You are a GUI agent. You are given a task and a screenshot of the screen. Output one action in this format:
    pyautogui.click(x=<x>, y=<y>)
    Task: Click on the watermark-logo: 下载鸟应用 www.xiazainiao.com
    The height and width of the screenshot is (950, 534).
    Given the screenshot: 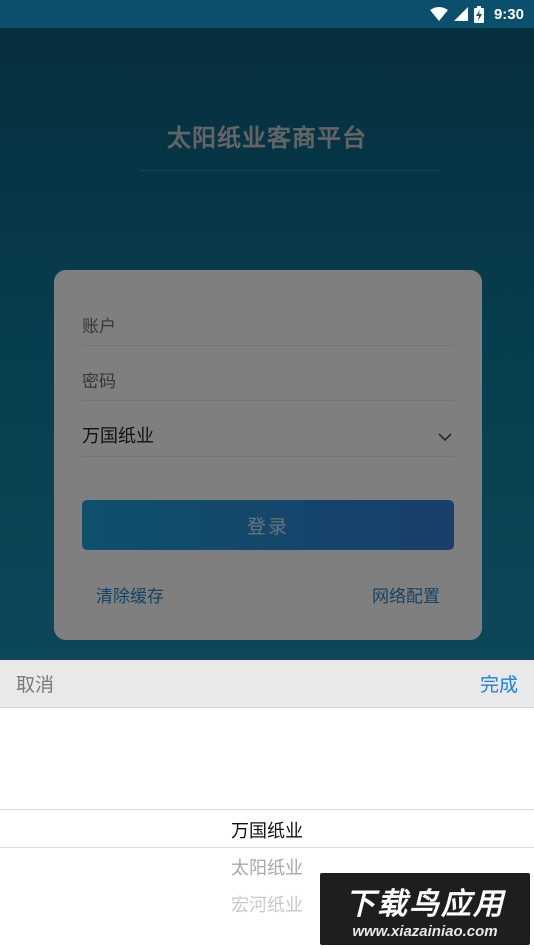 What is the action you would take?
    pyautogui.click(x=425, y=909)
    